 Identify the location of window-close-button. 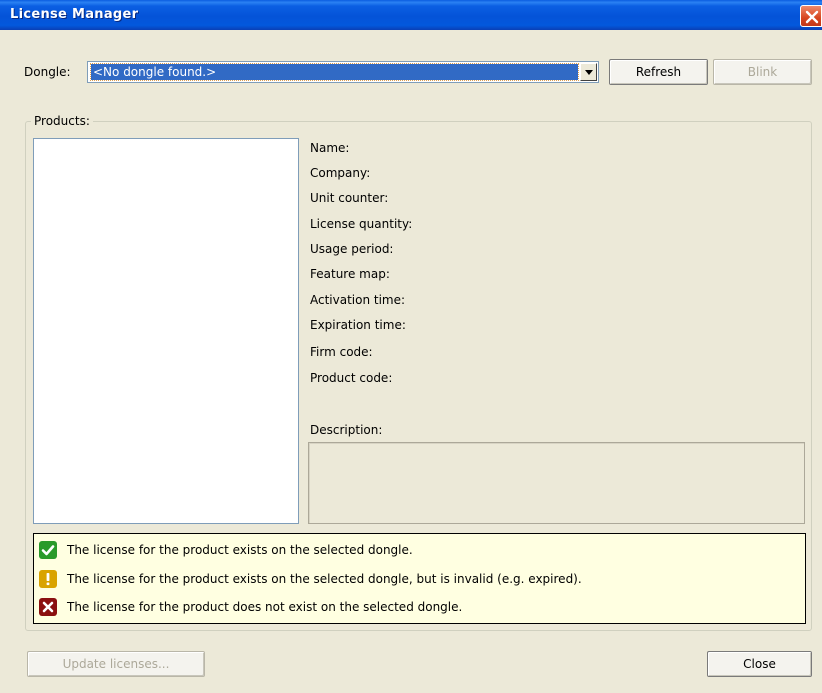
(811, 16).